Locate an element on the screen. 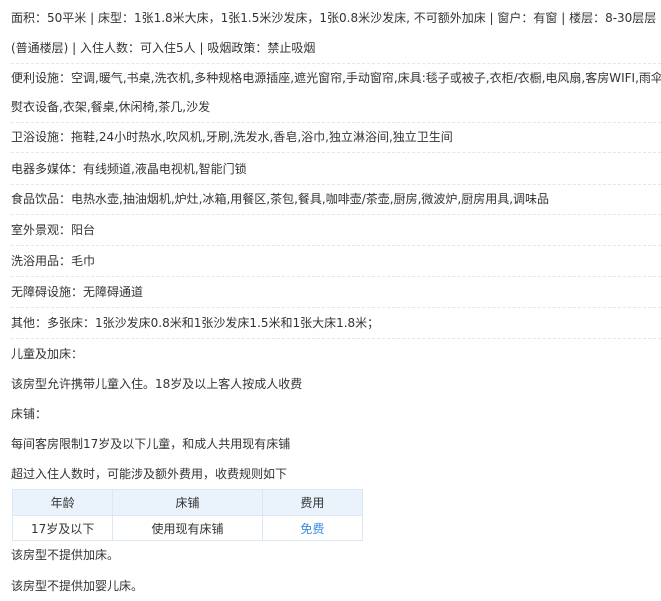  facility-text: 阳台 is located at coordinates (83, 230).